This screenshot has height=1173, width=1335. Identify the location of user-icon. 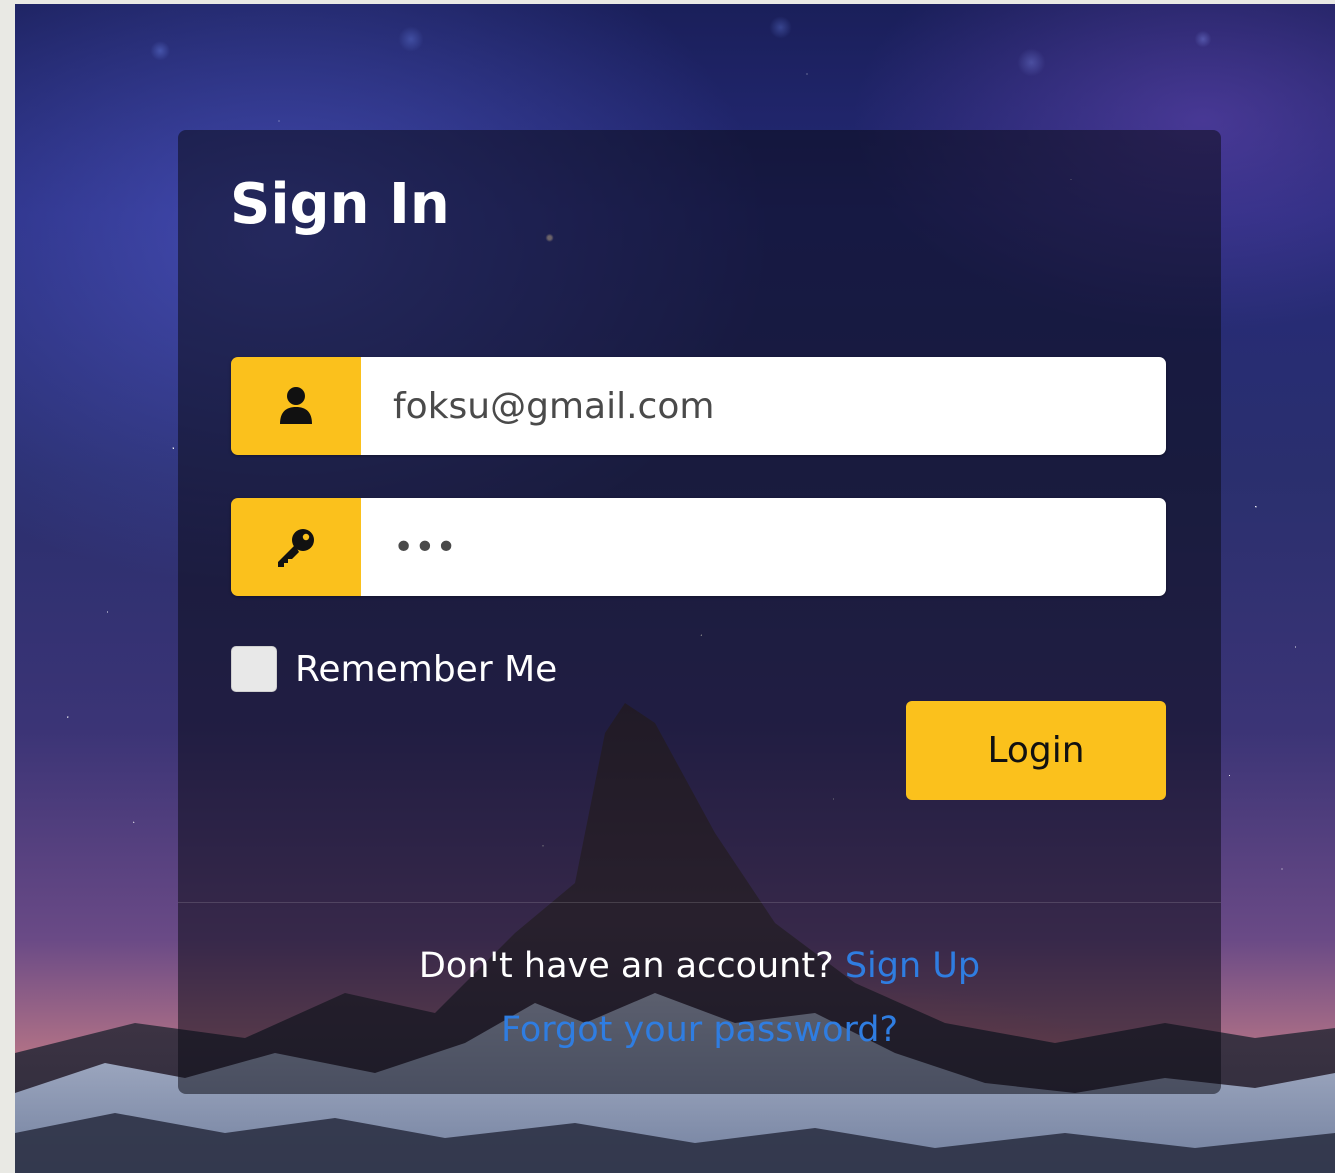
(296, 406).